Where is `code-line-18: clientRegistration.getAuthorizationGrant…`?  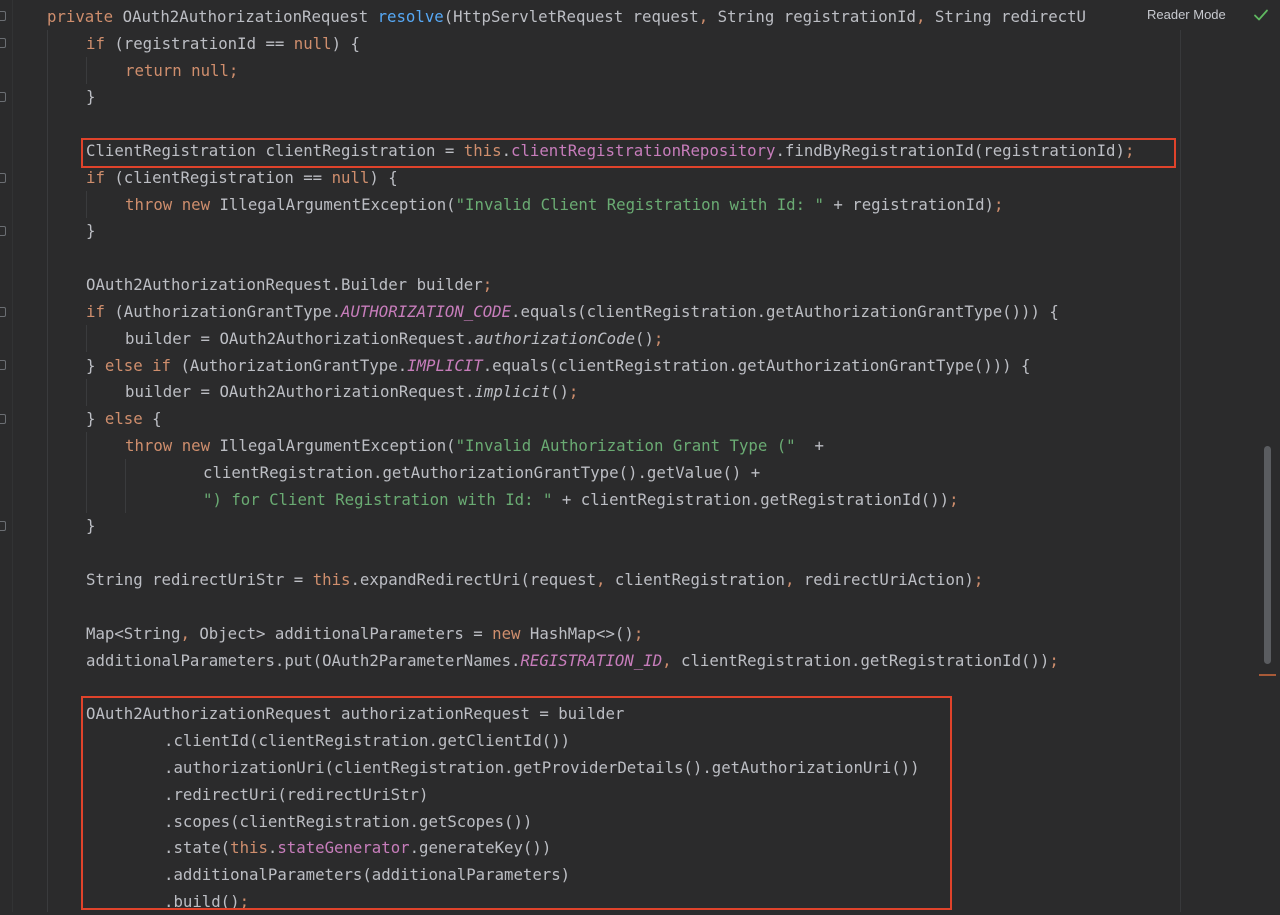 code-line-18: clientRegistration.getAuthorizationGrant… is located at coordinates (481, 472).